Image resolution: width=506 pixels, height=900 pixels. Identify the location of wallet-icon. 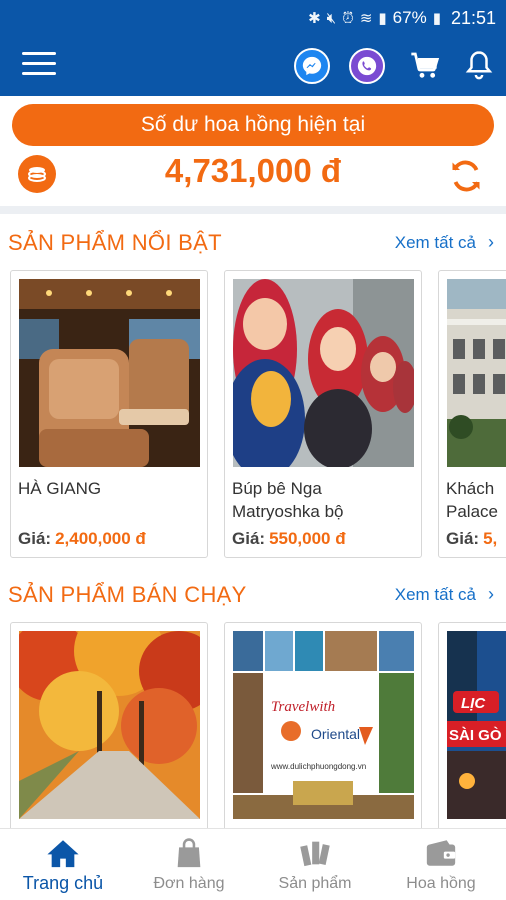
(441, 853).